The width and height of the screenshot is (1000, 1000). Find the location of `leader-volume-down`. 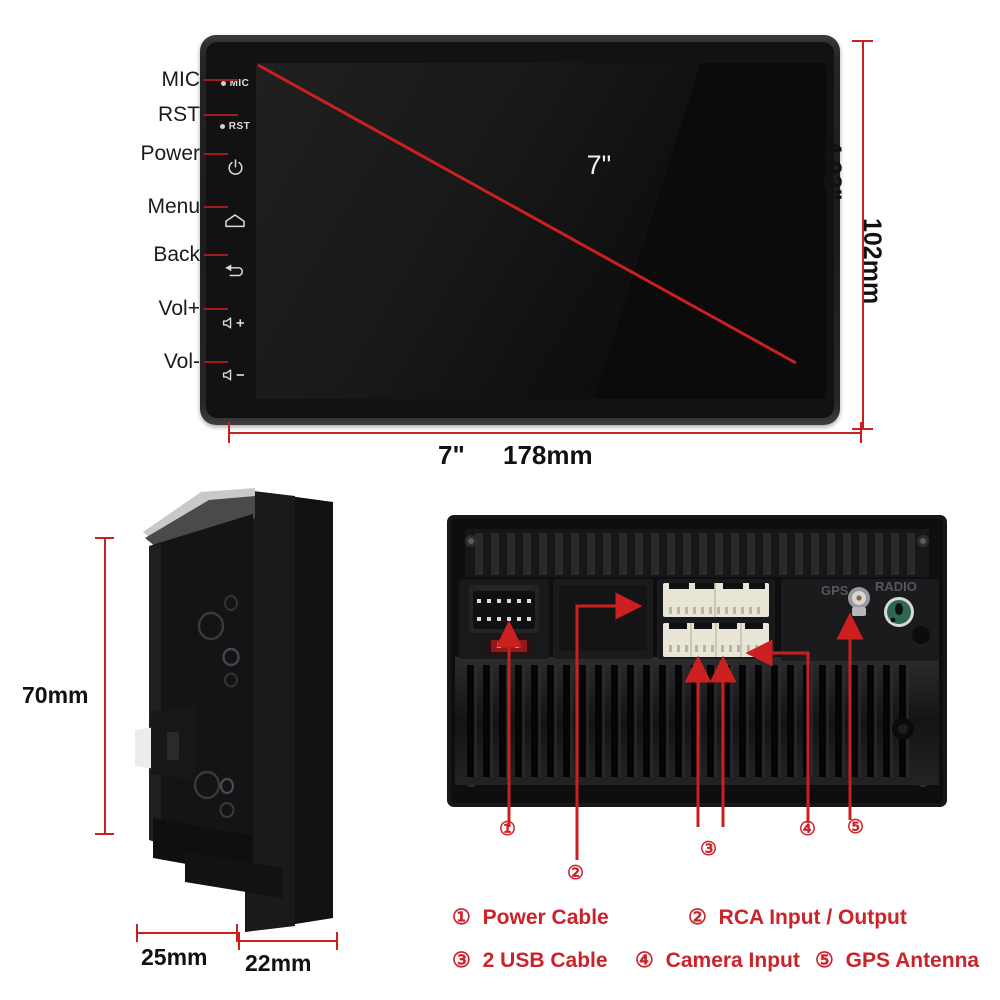

leader-volume-down is located at coordinates (216, 362).